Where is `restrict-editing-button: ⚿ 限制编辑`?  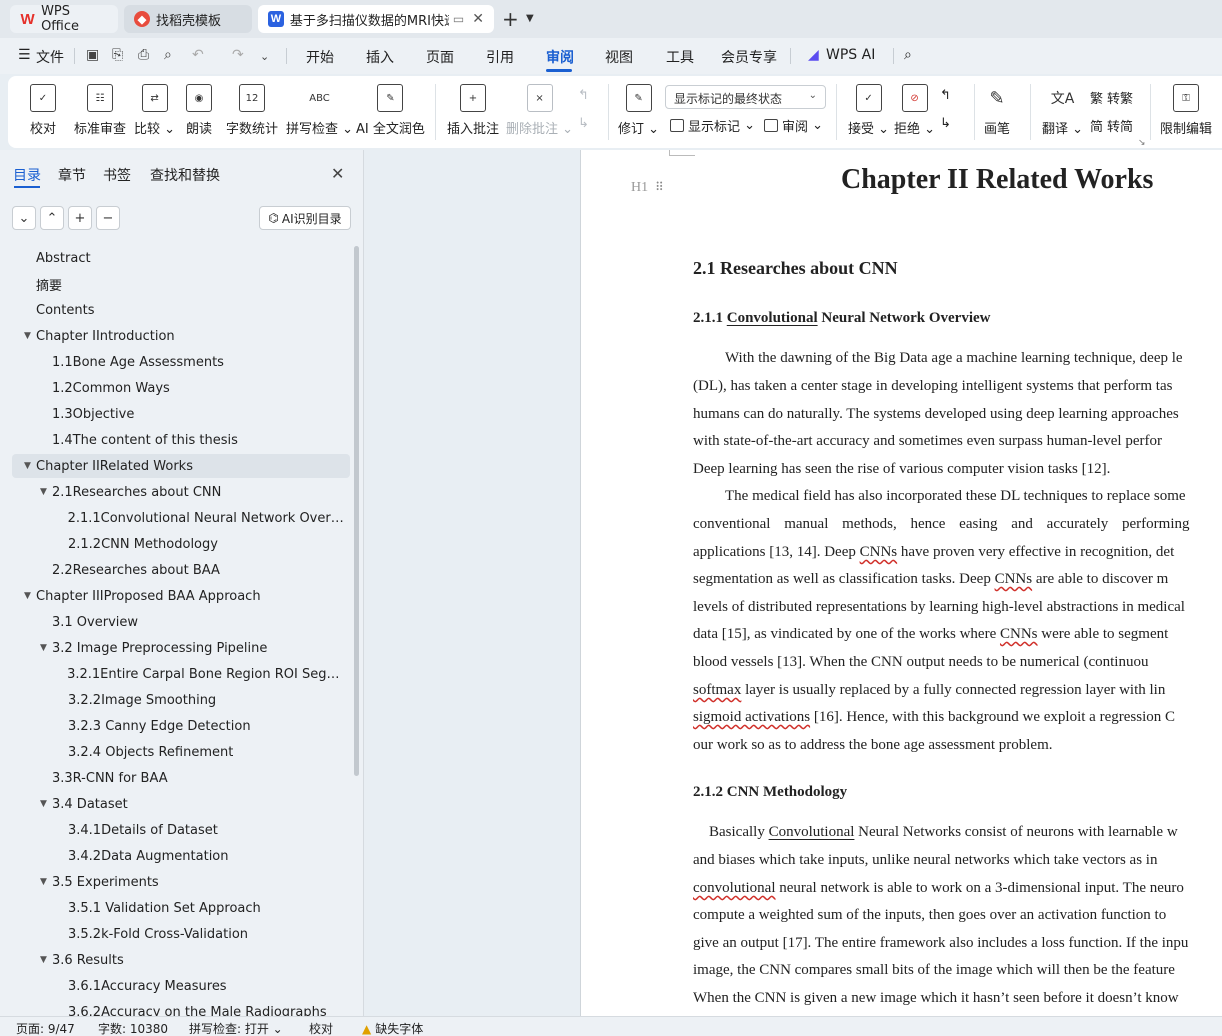
restrict-editing-button: ⚿ 限制编辑 is located at coordinates (1186, 112).